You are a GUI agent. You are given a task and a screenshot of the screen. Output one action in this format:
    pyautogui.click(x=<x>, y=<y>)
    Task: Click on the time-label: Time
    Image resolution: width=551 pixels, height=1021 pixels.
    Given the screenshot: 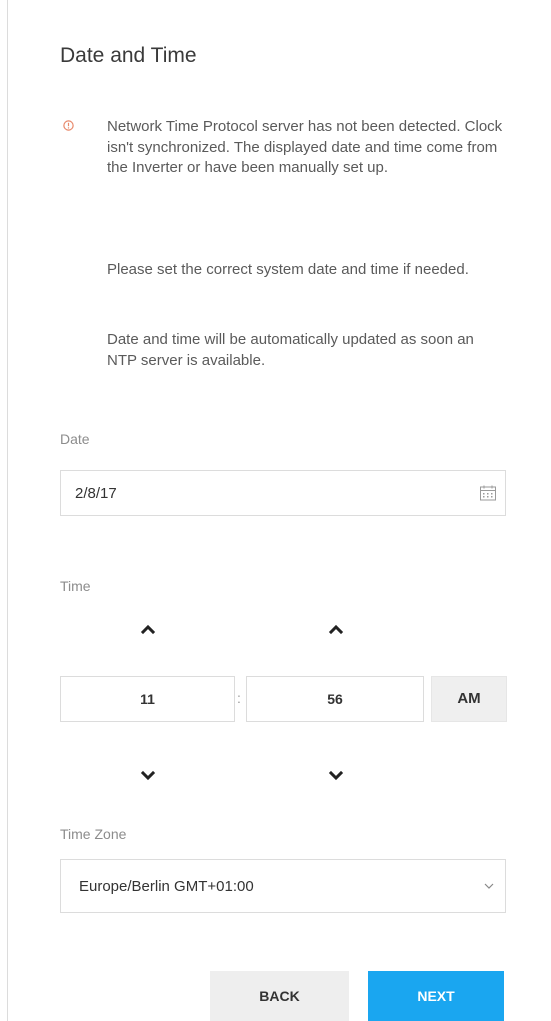 What is the action you would take?
    pyautogui.click(x=75, y=586)
    